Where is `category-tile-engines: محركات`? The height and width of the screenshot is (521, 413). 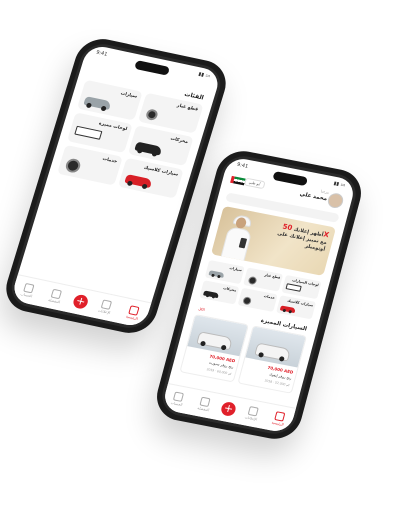
category-tile-engines: محركات is located at coordinates (219, 292).